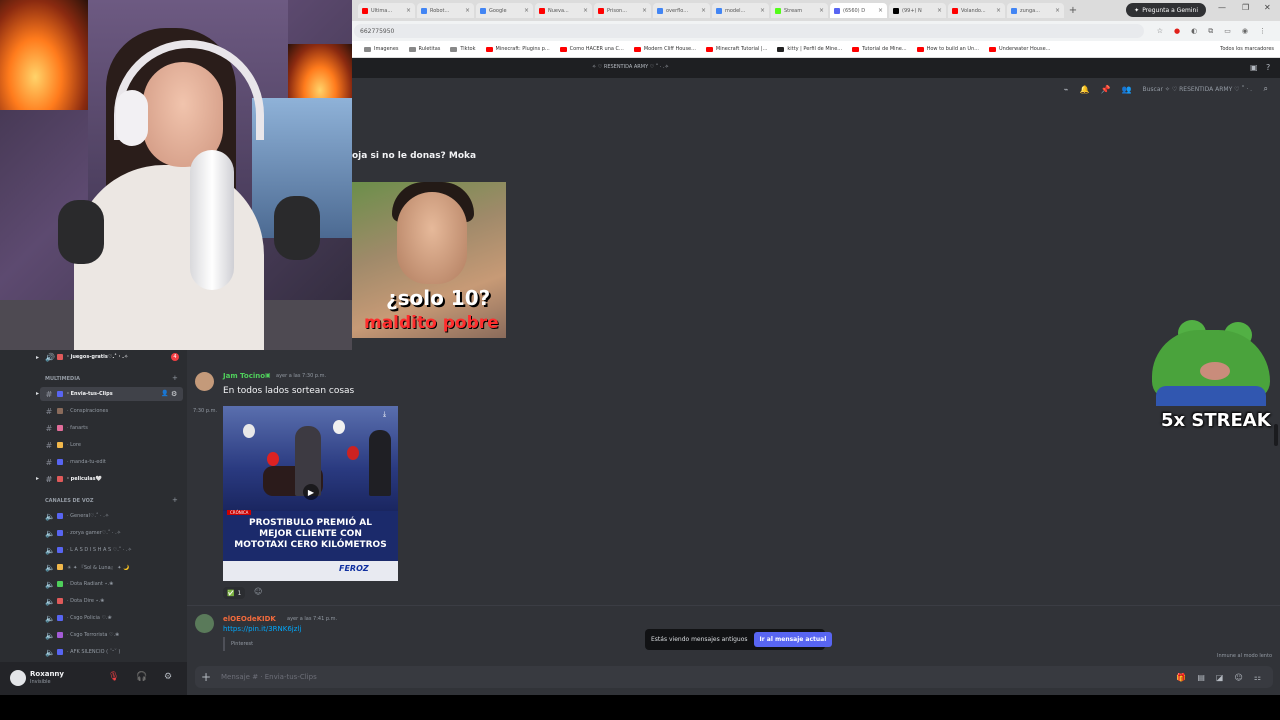  What do you see at coordinates (1066, 89) in the screenshot?
I see `threads-icon: ⌁` at bounding box center [1066, 89].